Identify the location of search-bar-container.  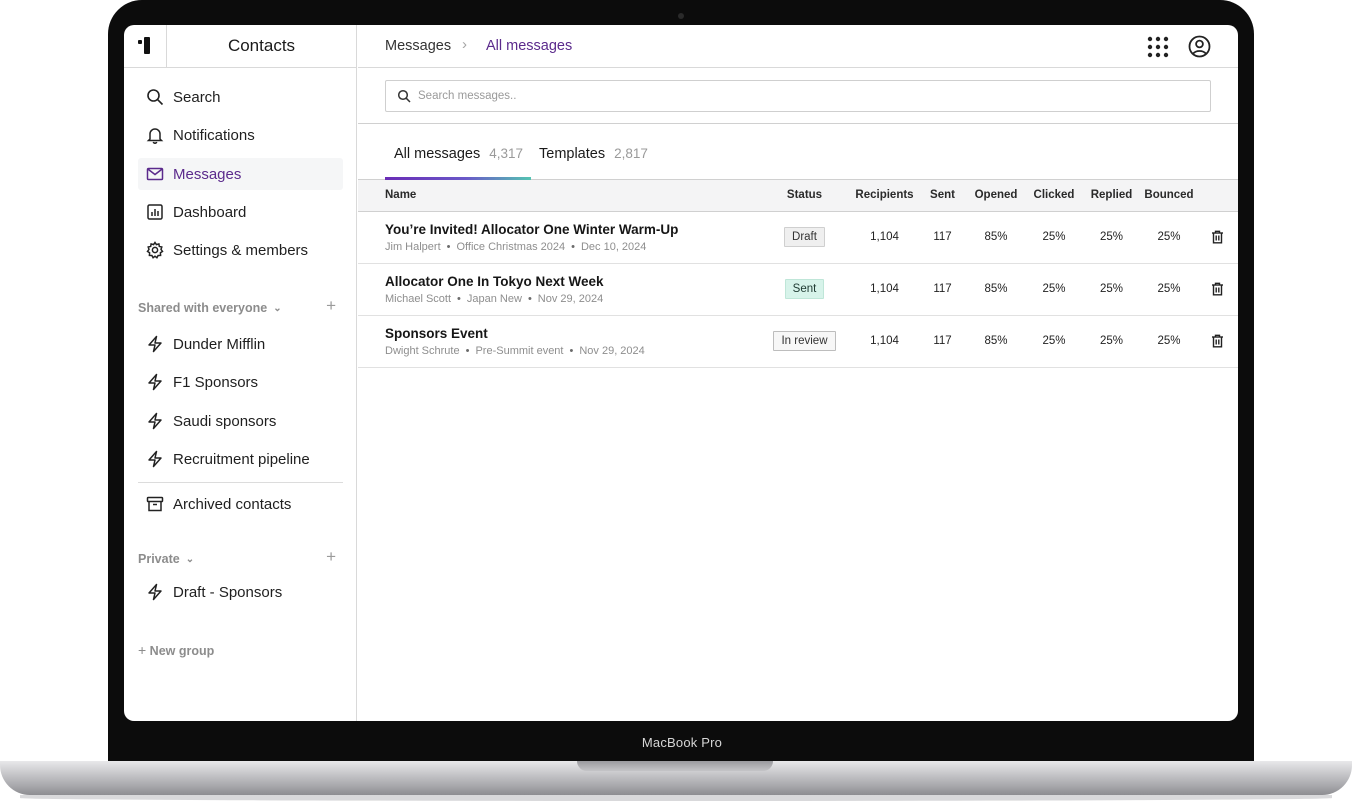
(798, 96).